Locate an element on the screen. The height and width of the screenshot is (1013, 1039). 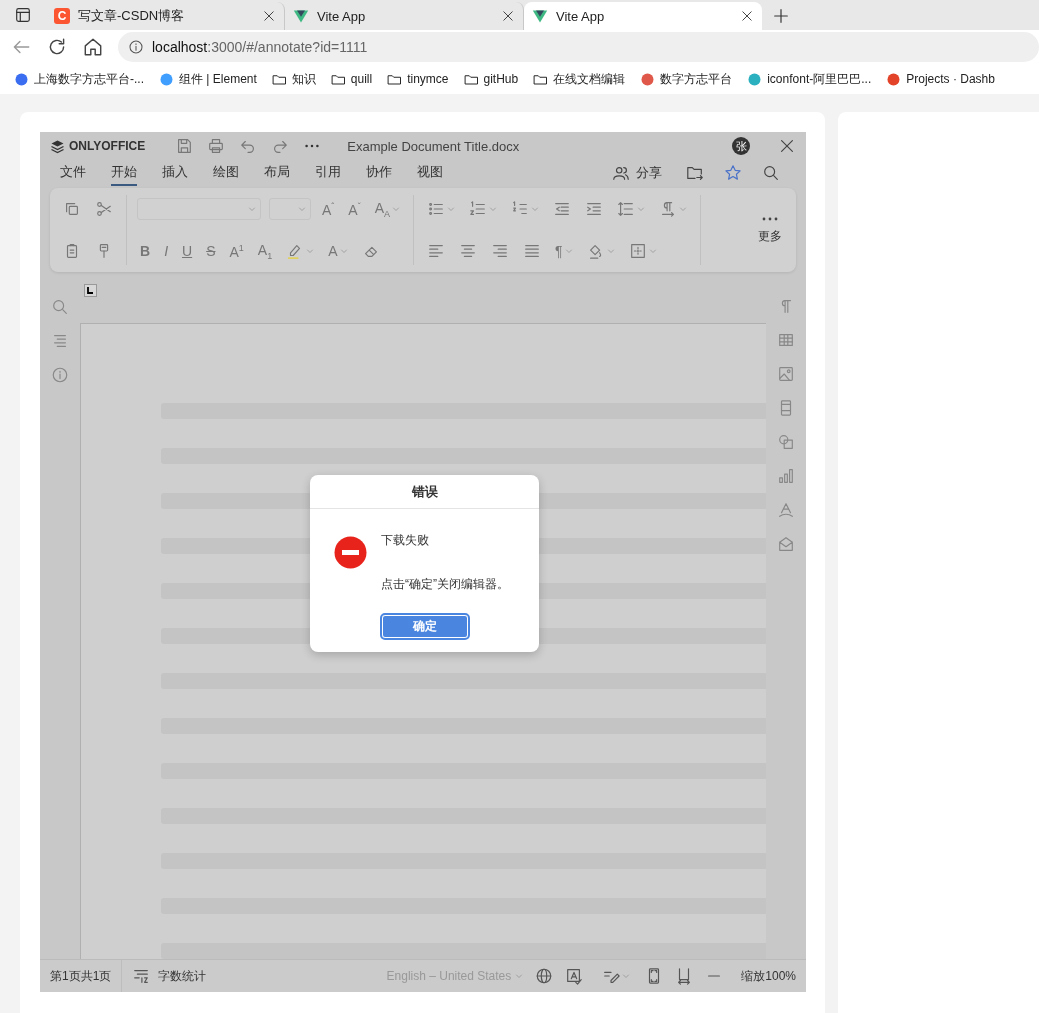
browser-tab: C 写文章-CSDN博客 is located at coordinates (165, 16).